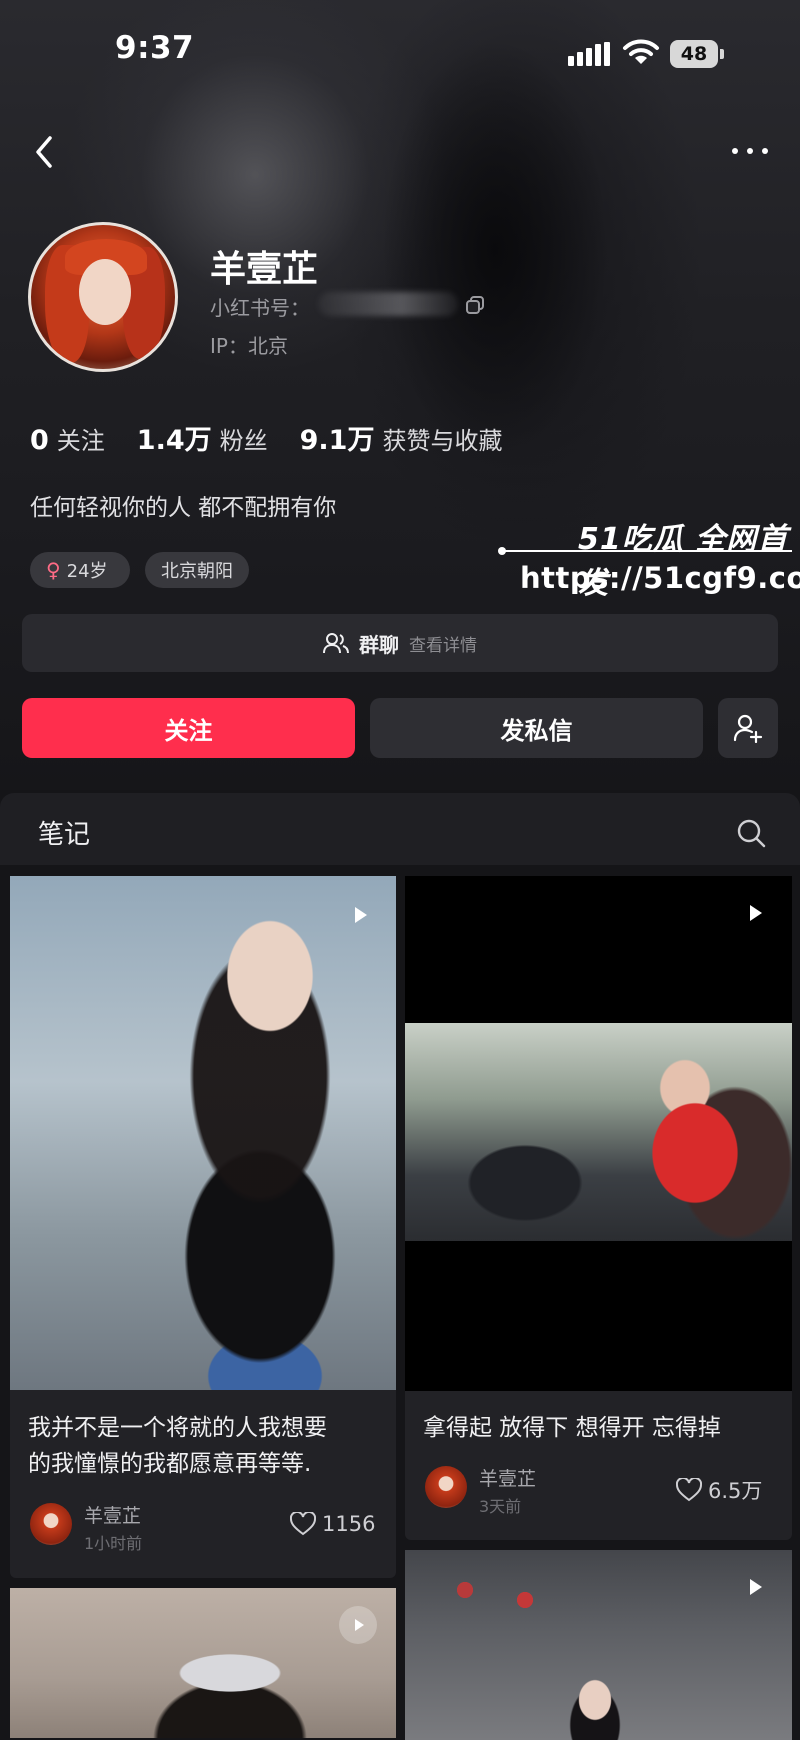 The width and height of the screenshot is (800, 1740). I want to click on add-friend-icon, so click(748, 728).